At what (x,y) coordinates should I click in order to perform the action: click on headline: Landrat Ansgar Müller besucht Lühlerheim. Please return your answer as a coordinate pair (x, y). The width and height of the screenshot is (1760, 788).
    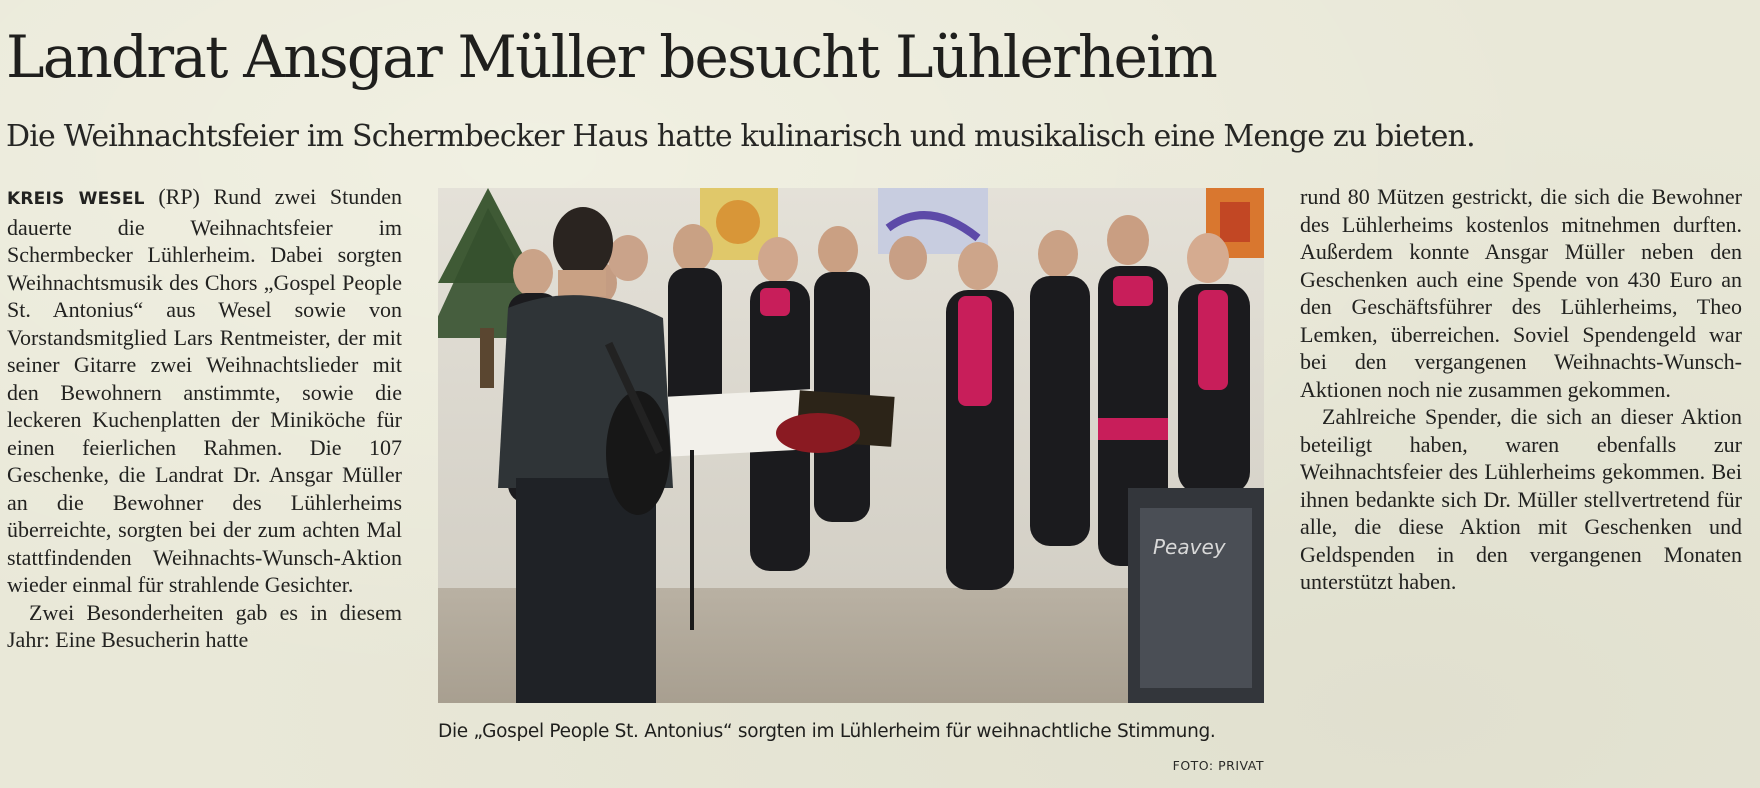
    Looking at the image, I should click on (612, 57).